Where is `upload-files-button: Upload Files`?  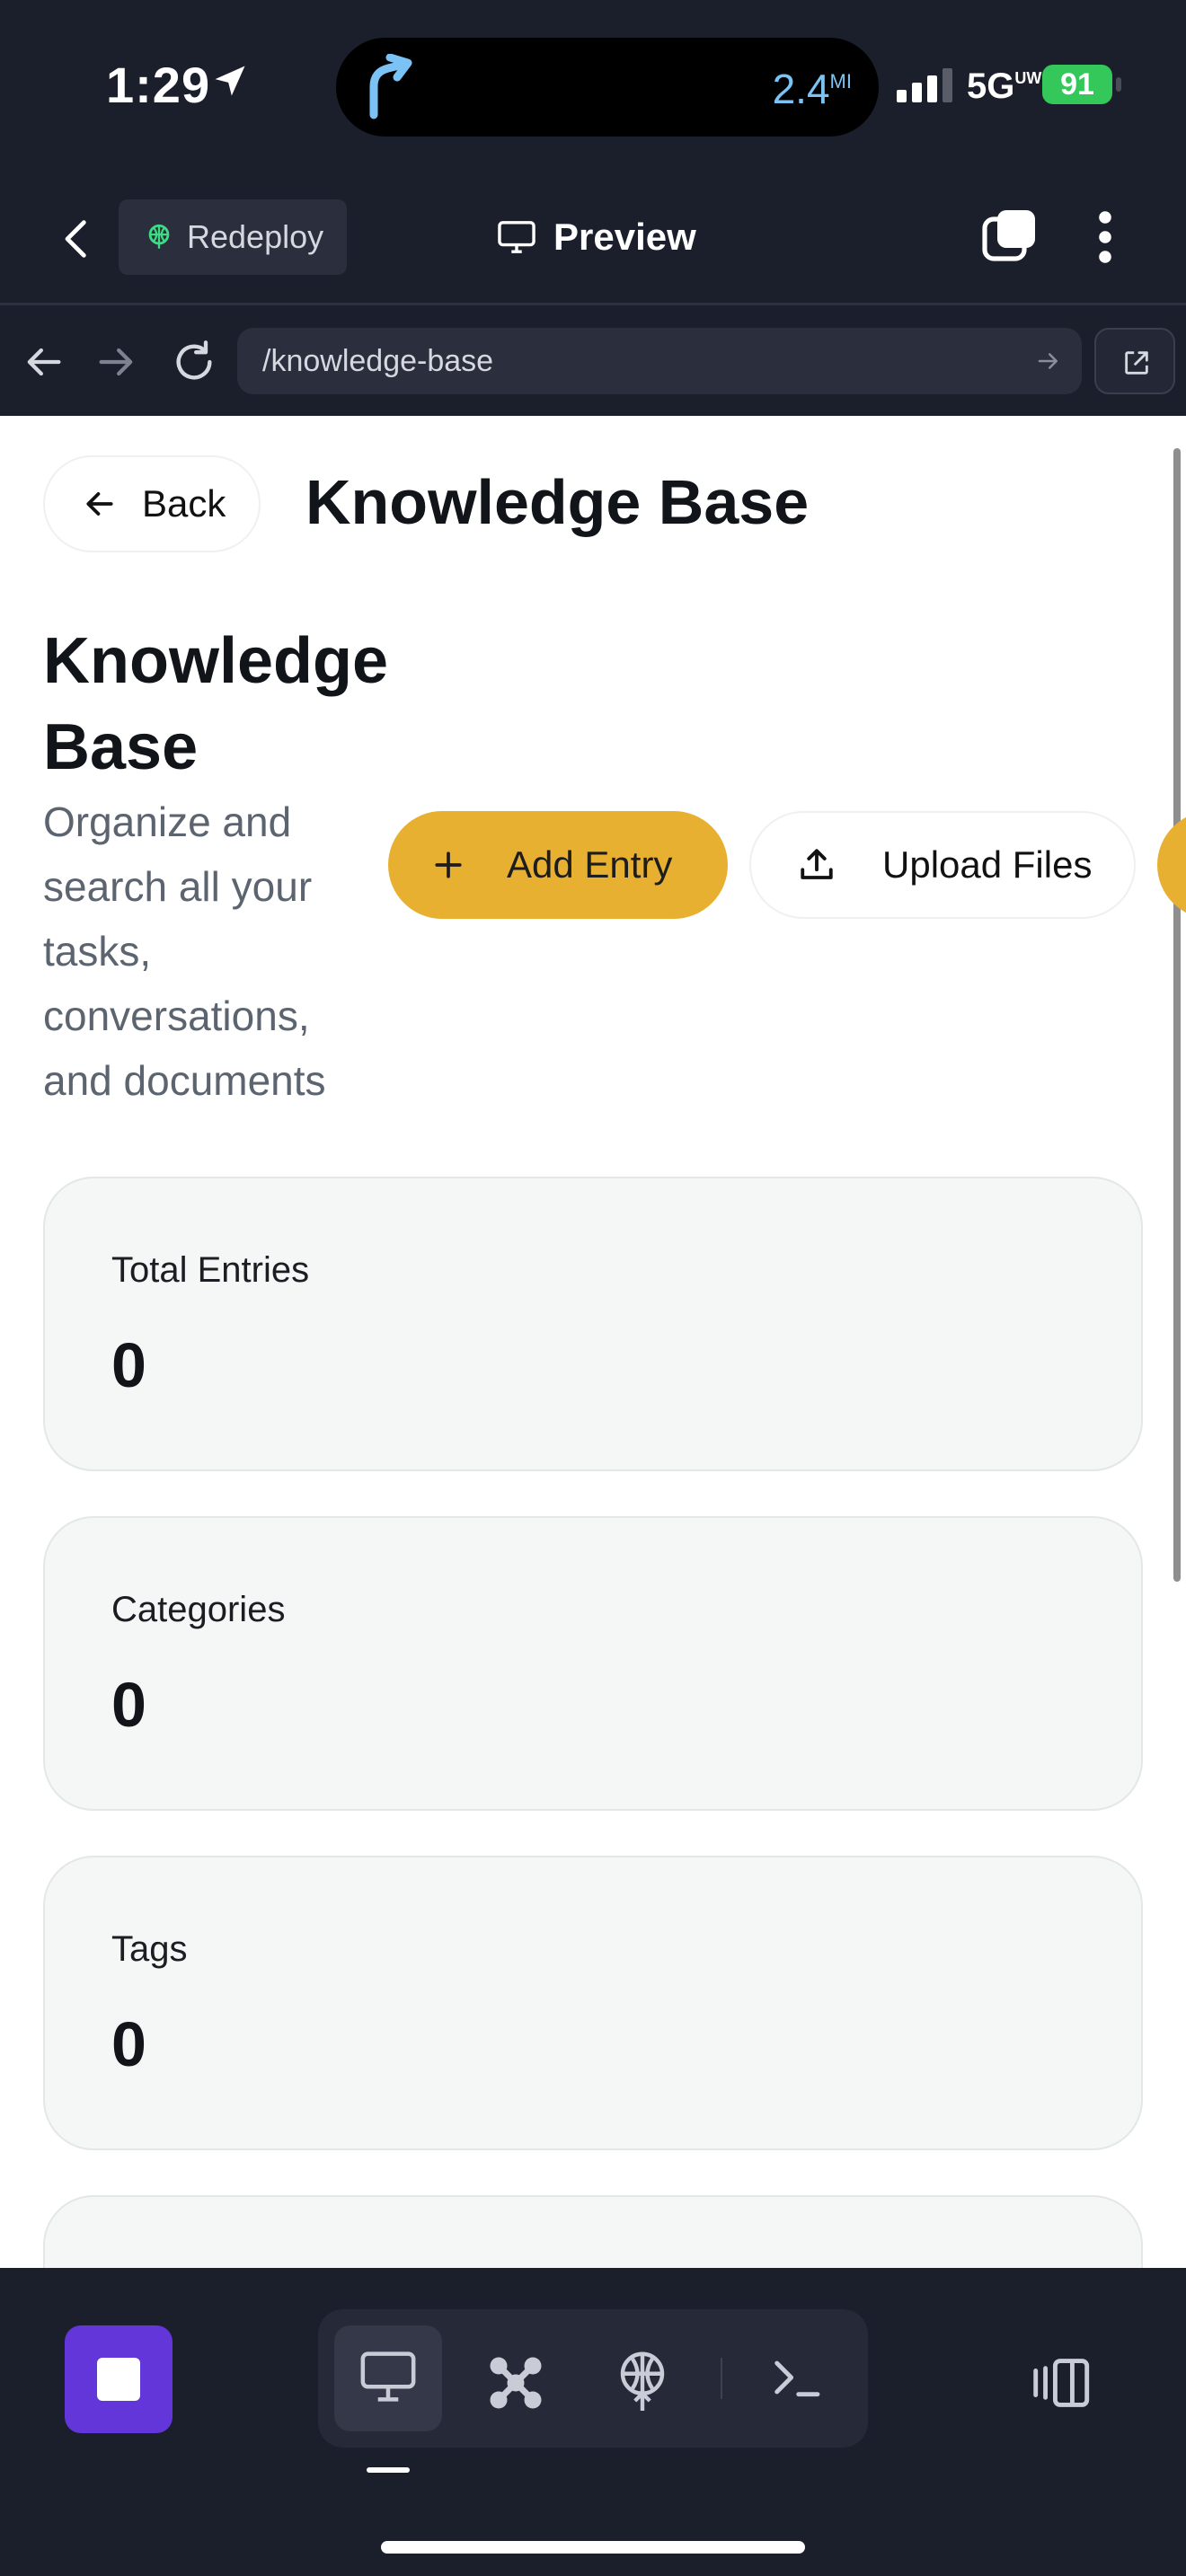 upload-files-button: Upload Files is located at coordinates (942, 865).